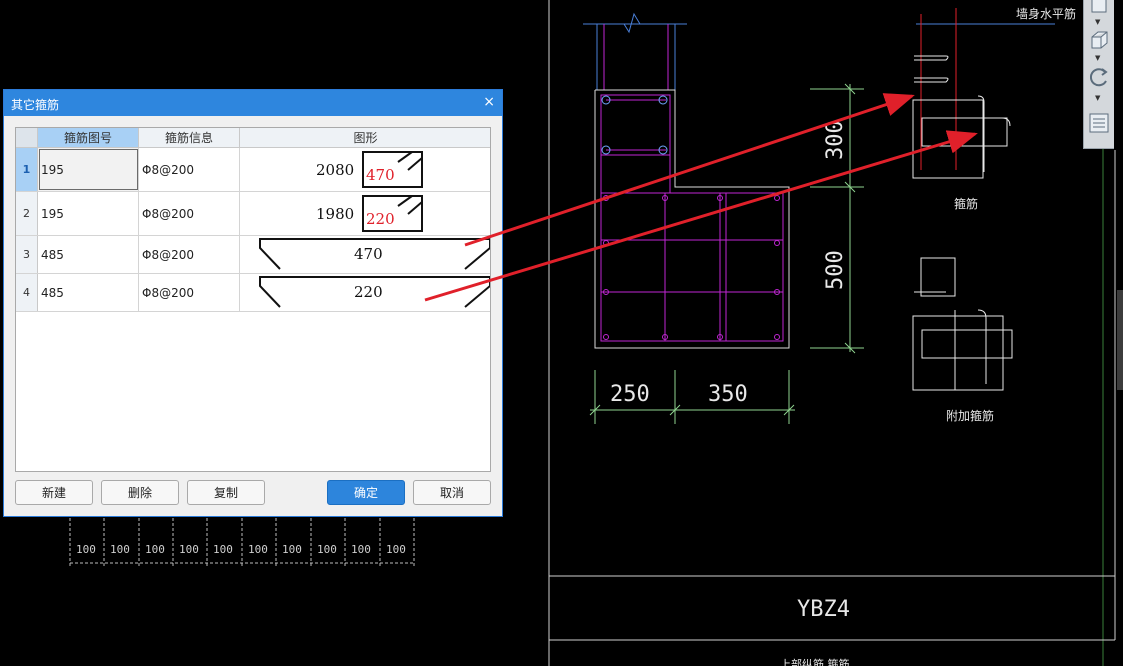 This screenshot has width=1123, height=666. I want to click on column-header-code: 箍筋图号, so click(88, 138).